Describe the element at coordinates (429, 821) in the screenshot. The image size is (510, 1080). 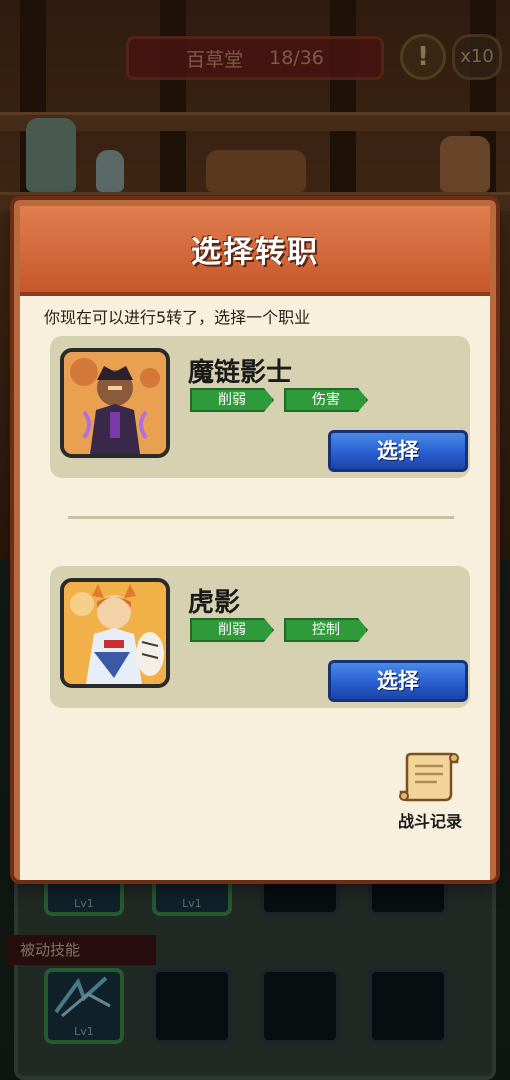
I see `battle-record-label: 战斗记录` at that location.